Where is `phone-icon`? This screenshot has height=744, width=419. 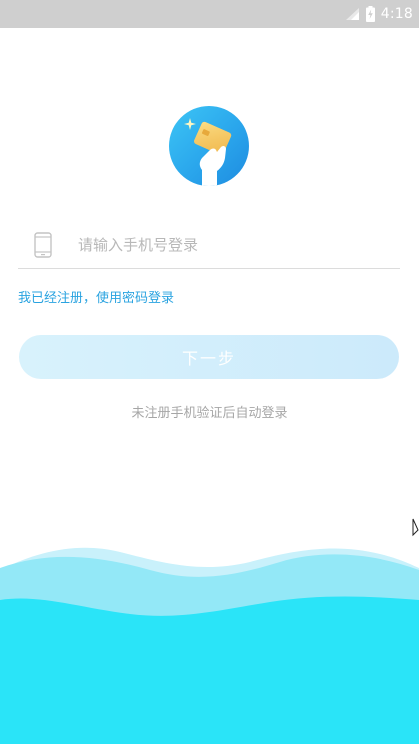 phone-icon is located at coordinates (43, 245).